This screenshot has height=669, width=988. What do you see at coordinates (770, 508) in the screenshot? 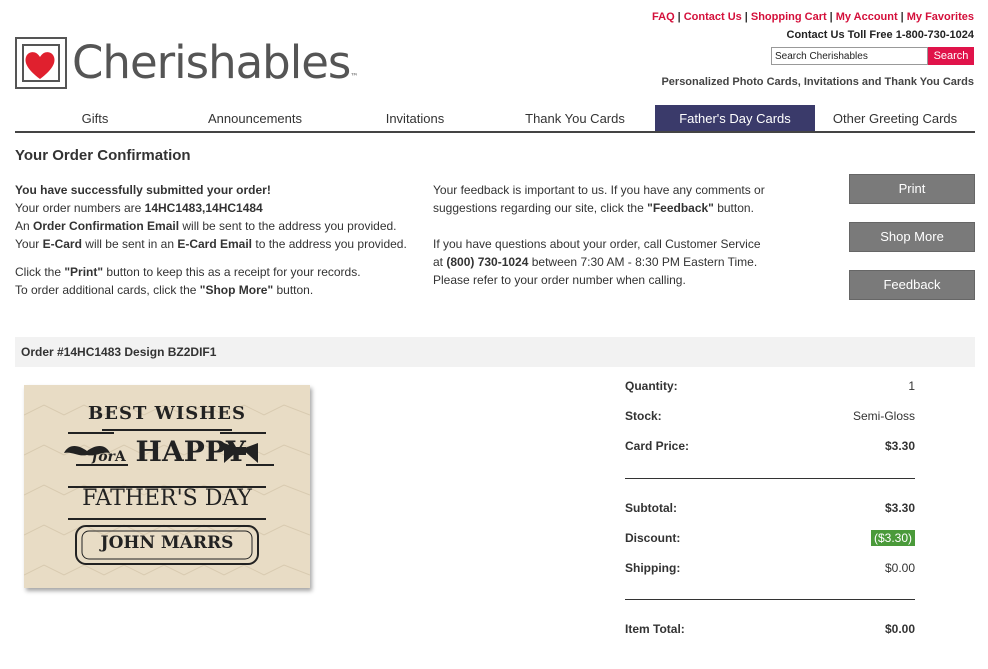
I see `subtotal-row: Subtotal: $3.30` at bounding box center [770, 508].